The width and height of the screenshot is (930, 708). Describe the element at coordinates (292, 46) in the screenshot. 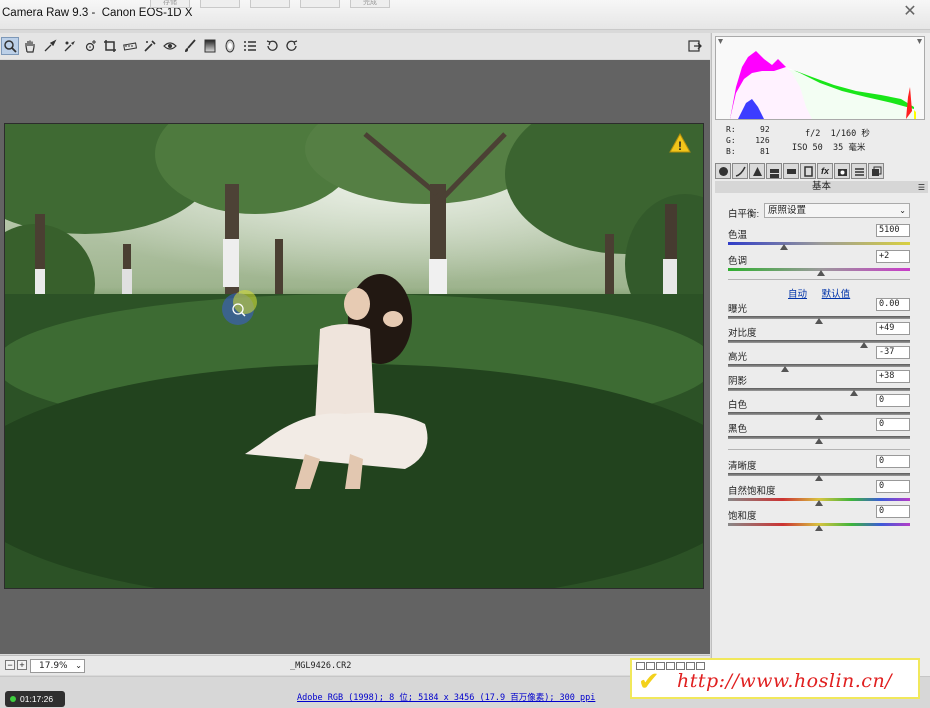

I see `rotate-right-icon` at that location.